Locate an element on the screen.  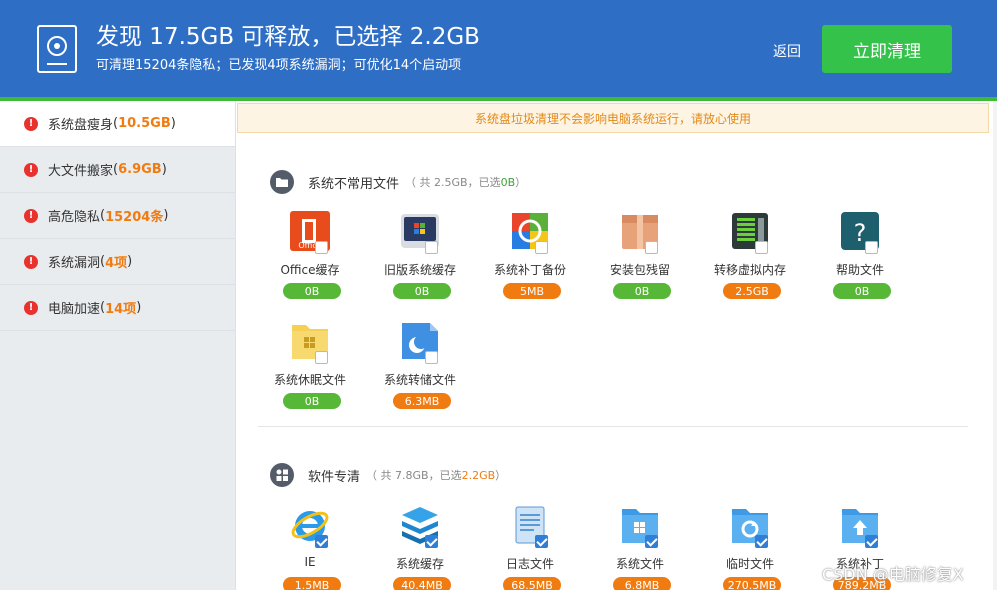
section-meta: （ 共 2.5GB，已选 is located at coordinates (453, 182).